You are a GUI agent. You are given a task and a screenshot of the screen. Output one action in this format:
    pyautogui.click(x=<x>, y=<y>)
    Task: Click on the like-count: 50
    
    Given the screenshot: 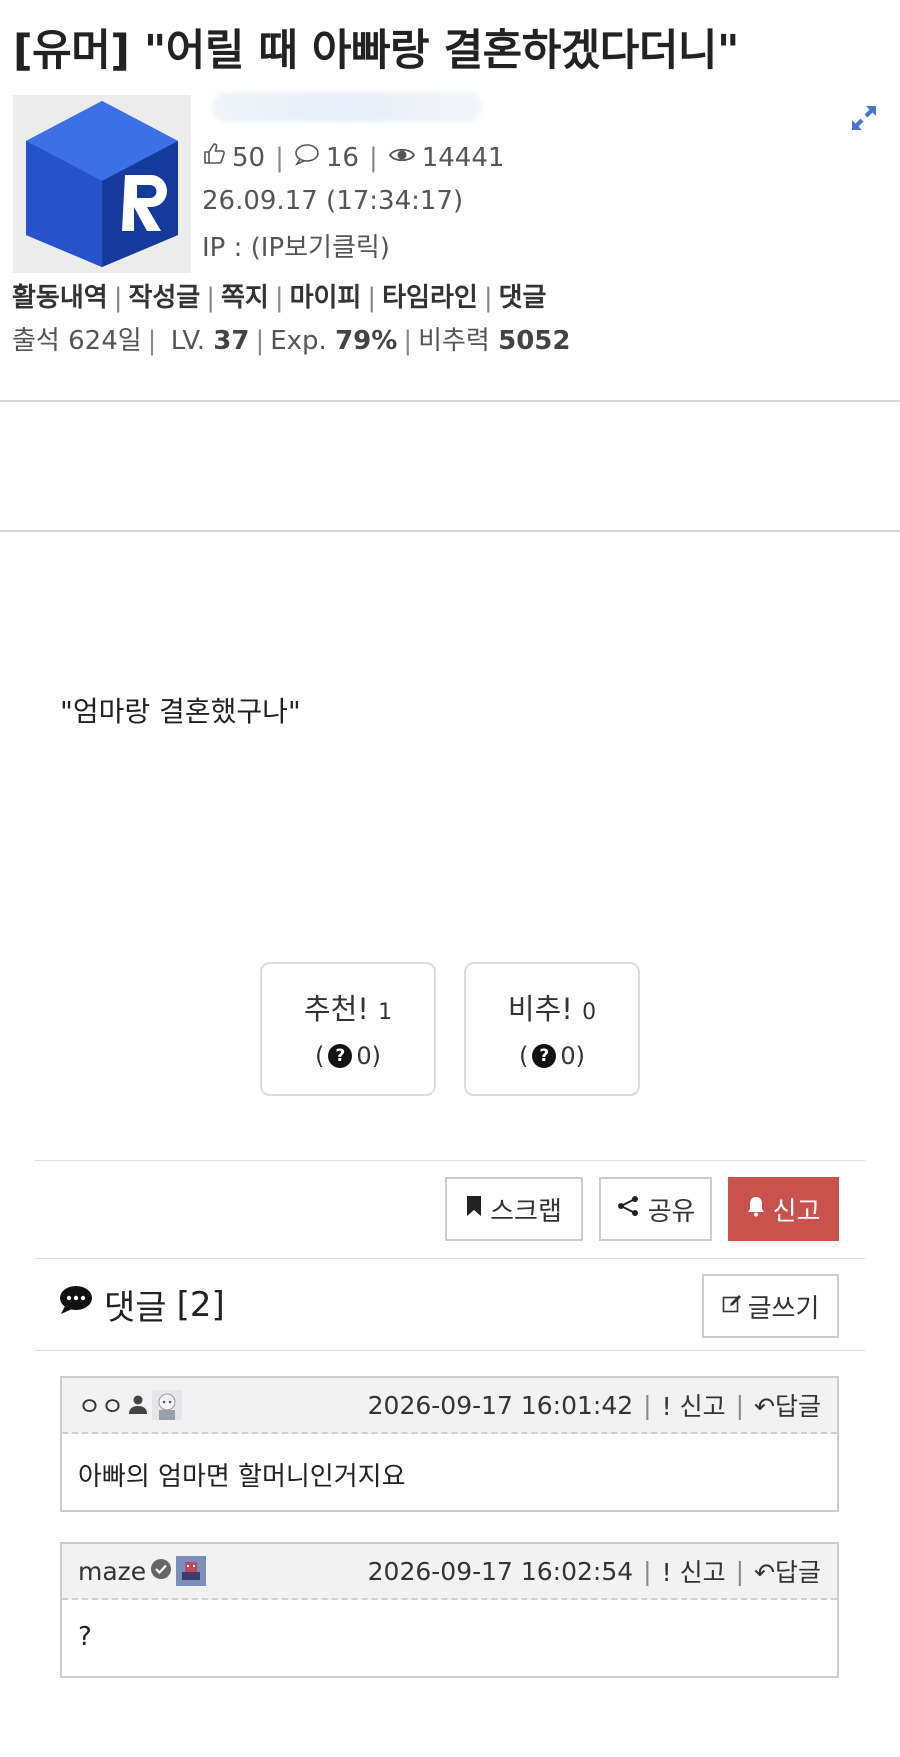 What is the action you would take?
    pyautogui.click(x=249, y=157)
    